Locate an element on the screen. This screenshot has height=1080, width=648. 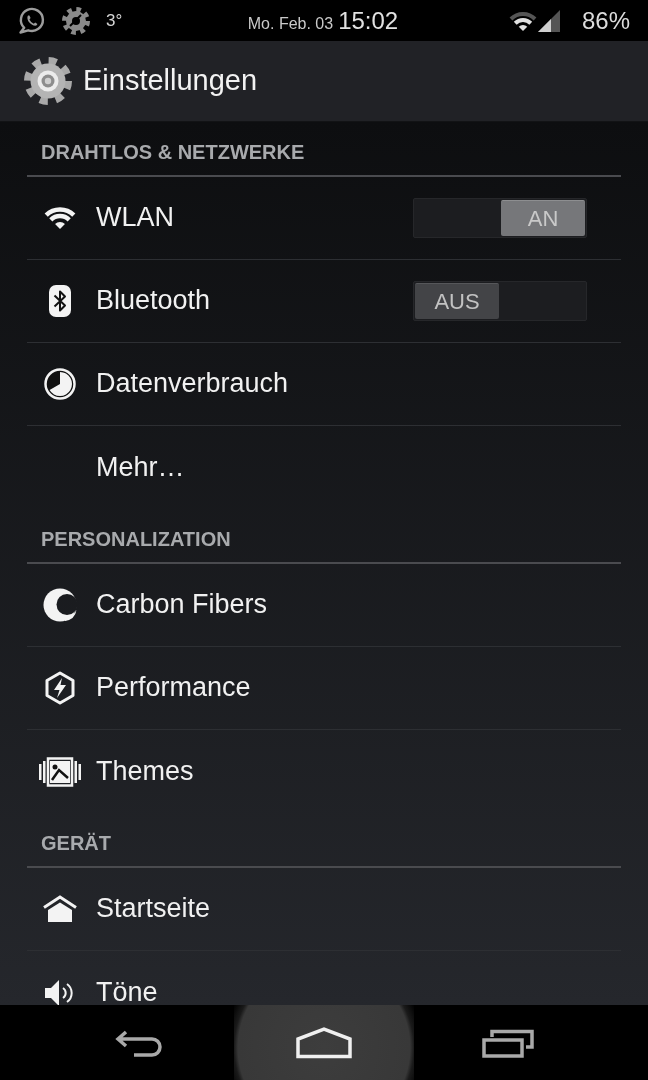
setting-label: Carbon Fibers is located at coordinates (182, 605).